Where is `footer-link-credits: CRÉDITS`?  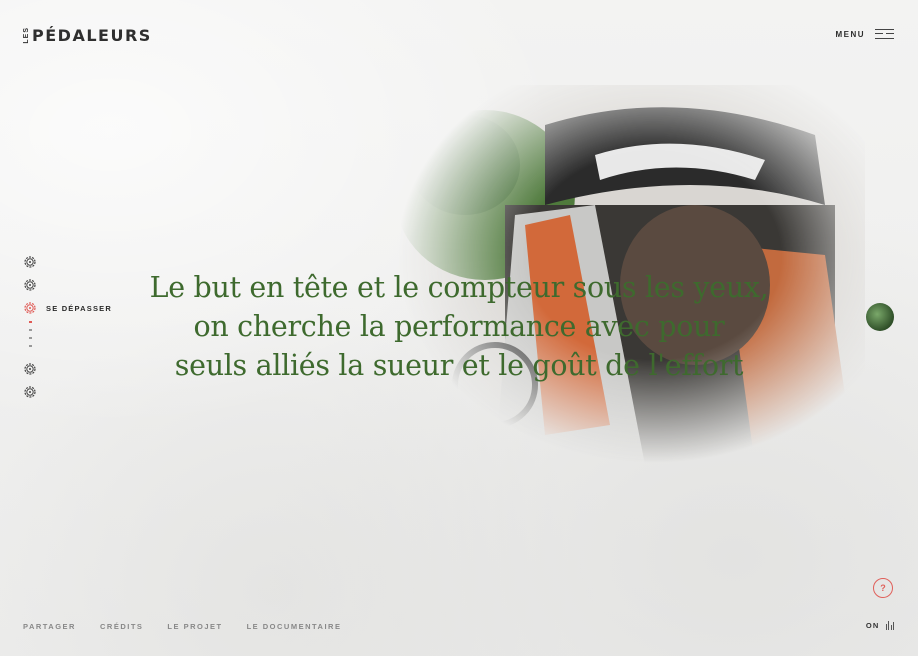
footer-link-credits: CRÉDITS is located at coordinates (121, 626).